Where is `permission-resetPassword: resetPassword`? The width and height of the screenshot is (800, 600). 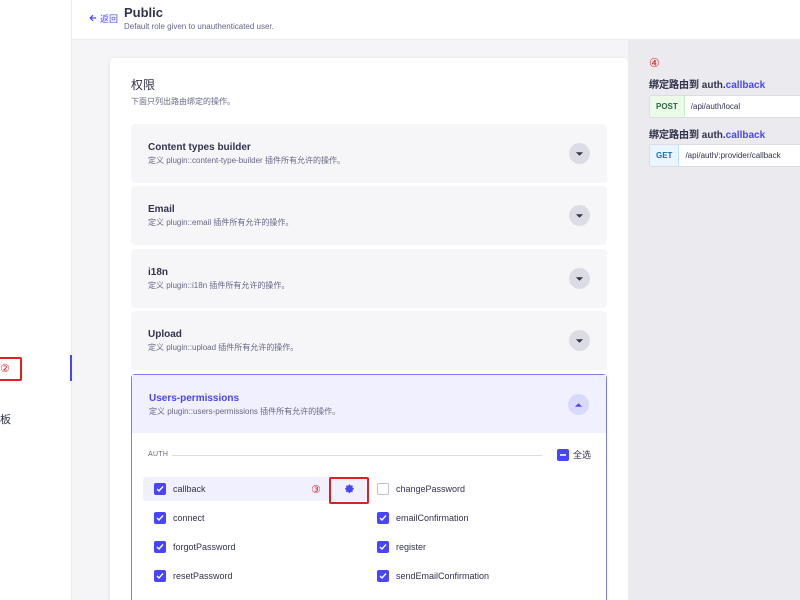 permission-resetPassword: resetPassword is located at coordinates (193, 576).